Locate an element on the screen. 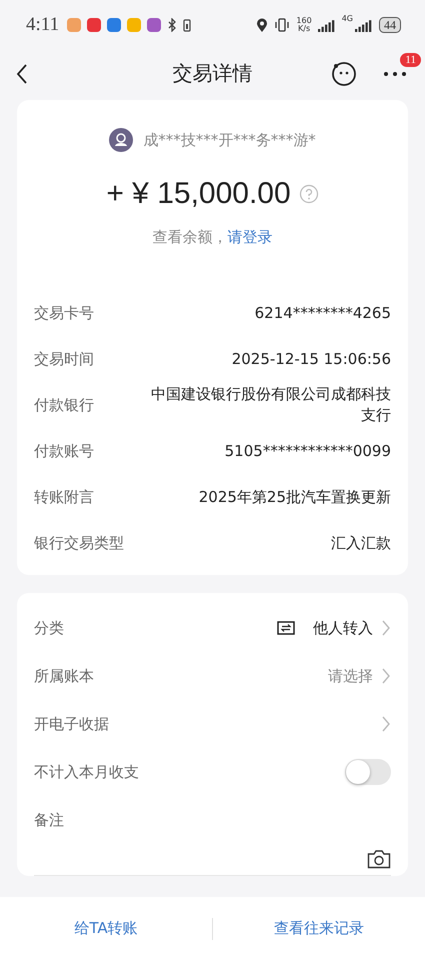 The width and height of the screenshot is (425, 960). camera-icon is located at coordinates (379, 858).